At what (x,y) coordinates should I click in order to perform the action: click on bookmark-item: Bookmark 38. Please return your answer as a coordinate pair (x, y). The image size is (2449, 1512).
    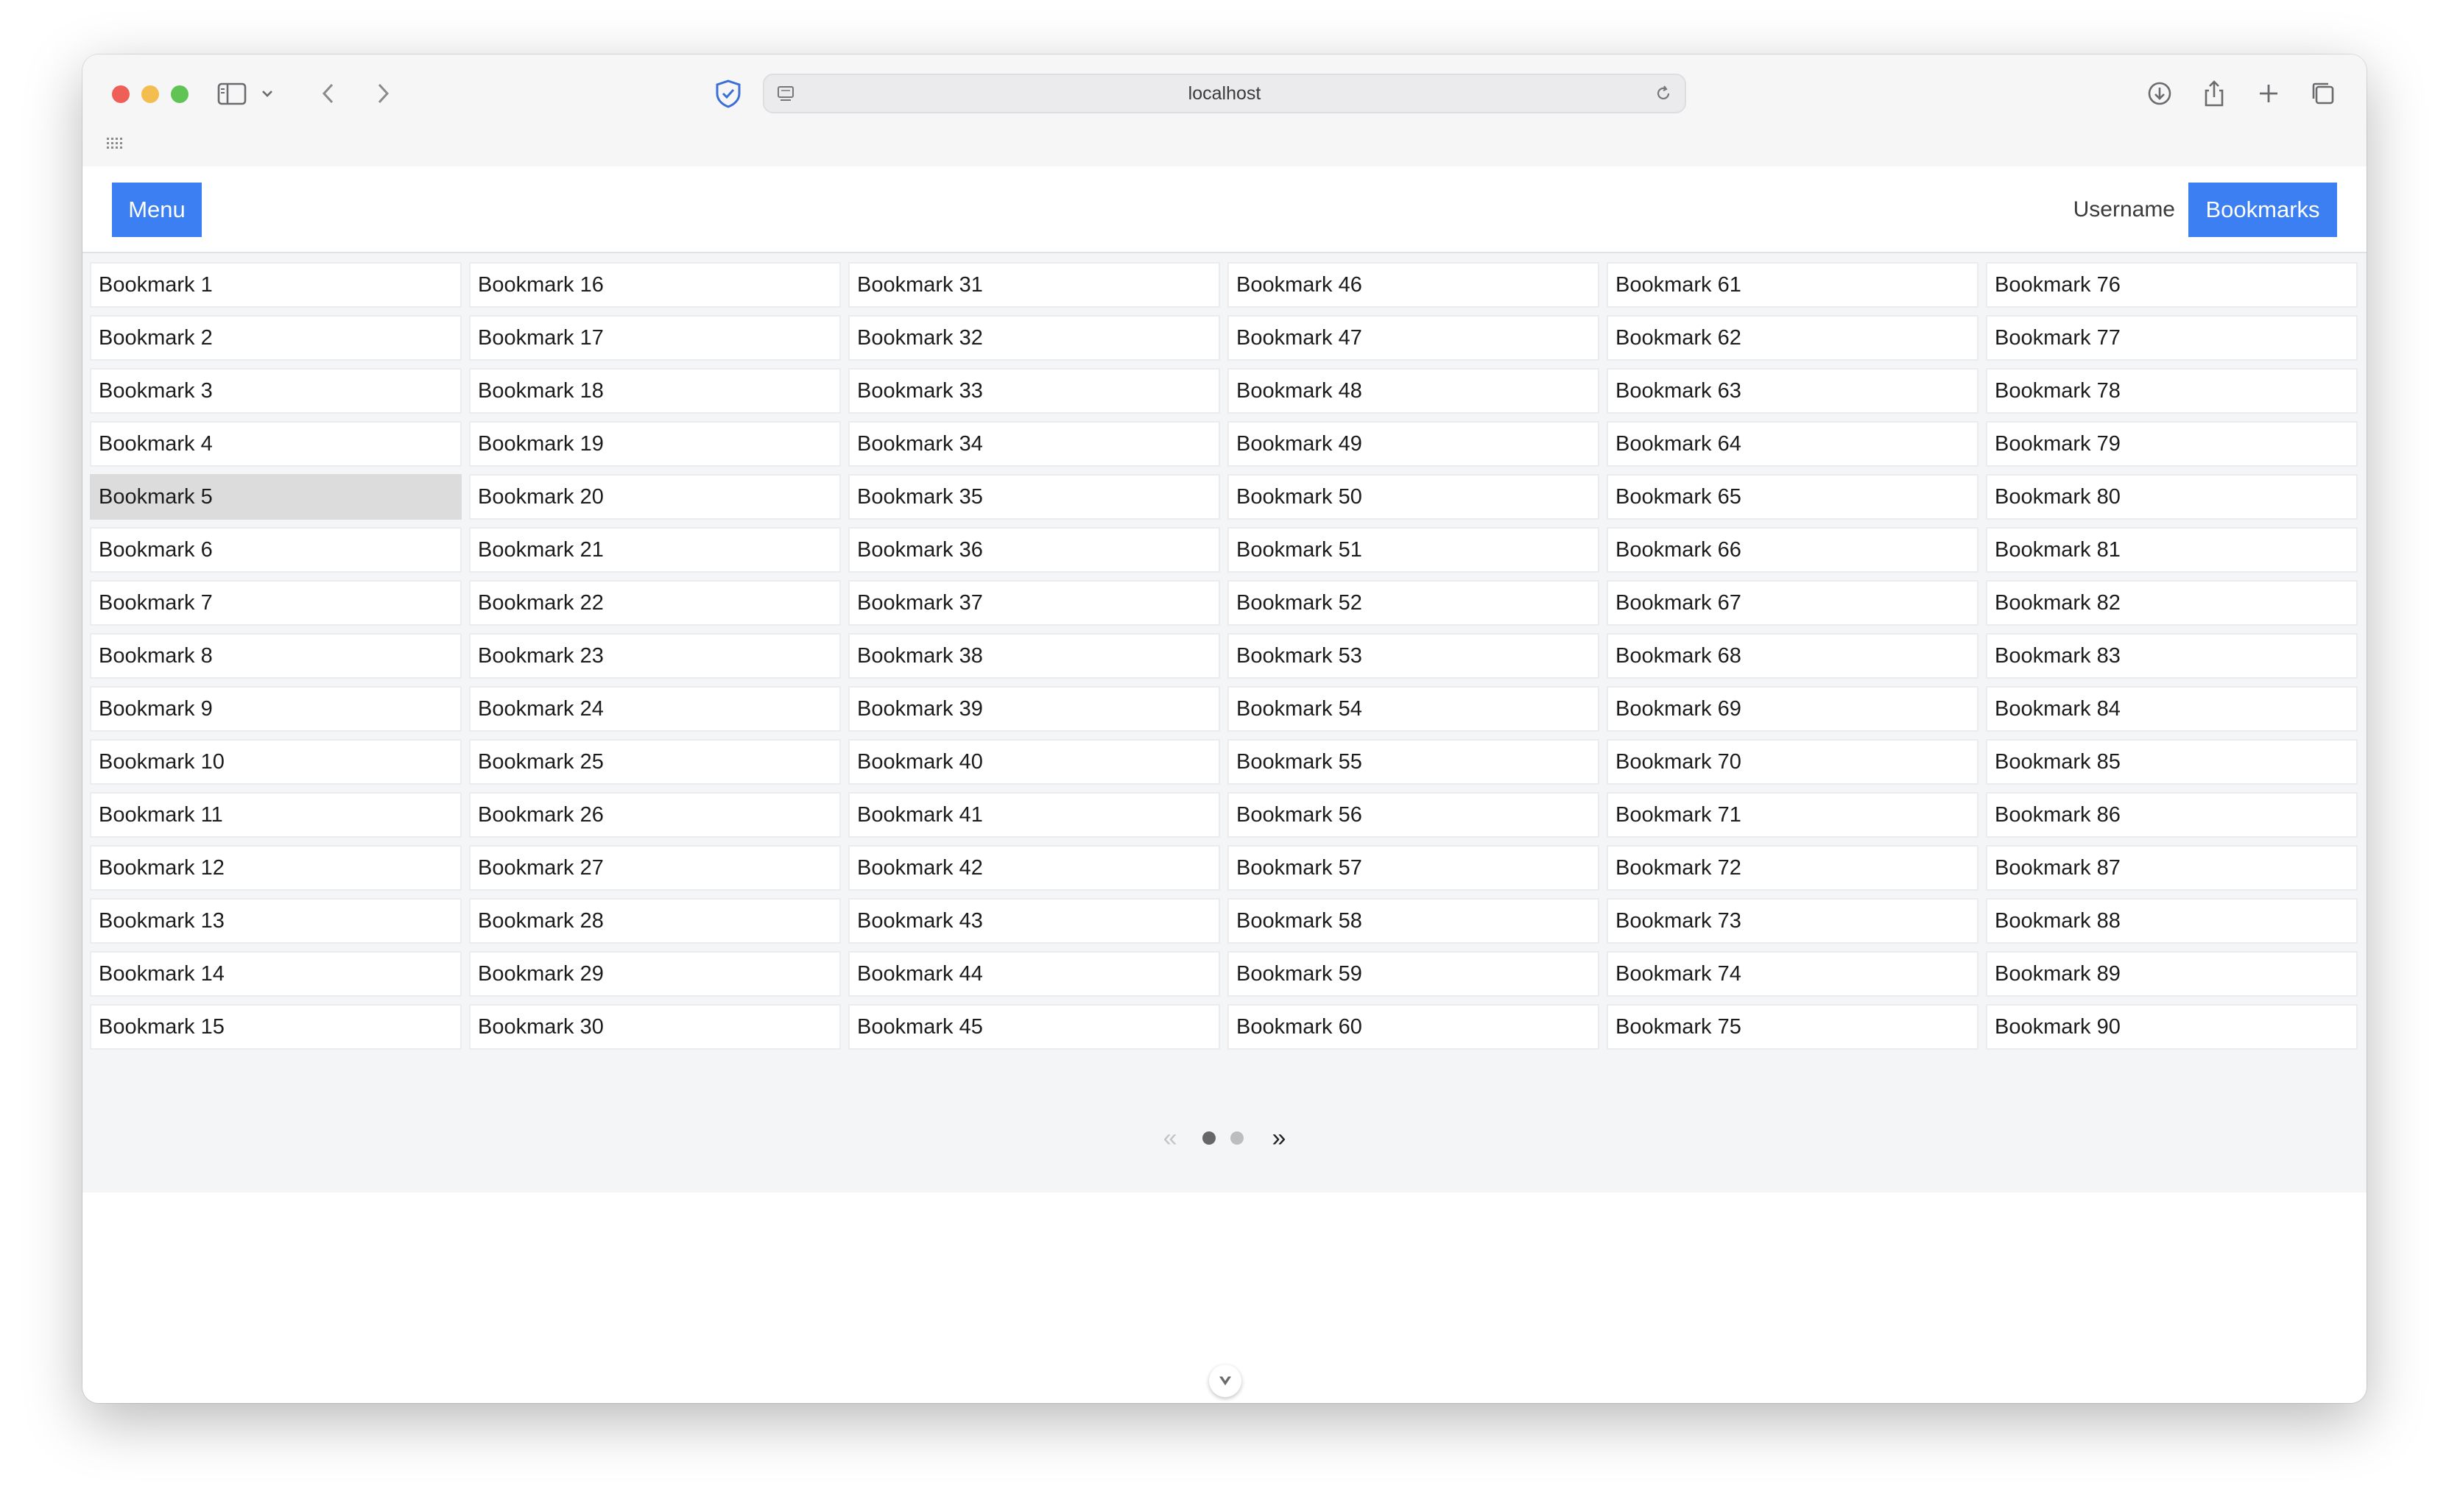
    Looking at the image, I should click on (1034, 656).